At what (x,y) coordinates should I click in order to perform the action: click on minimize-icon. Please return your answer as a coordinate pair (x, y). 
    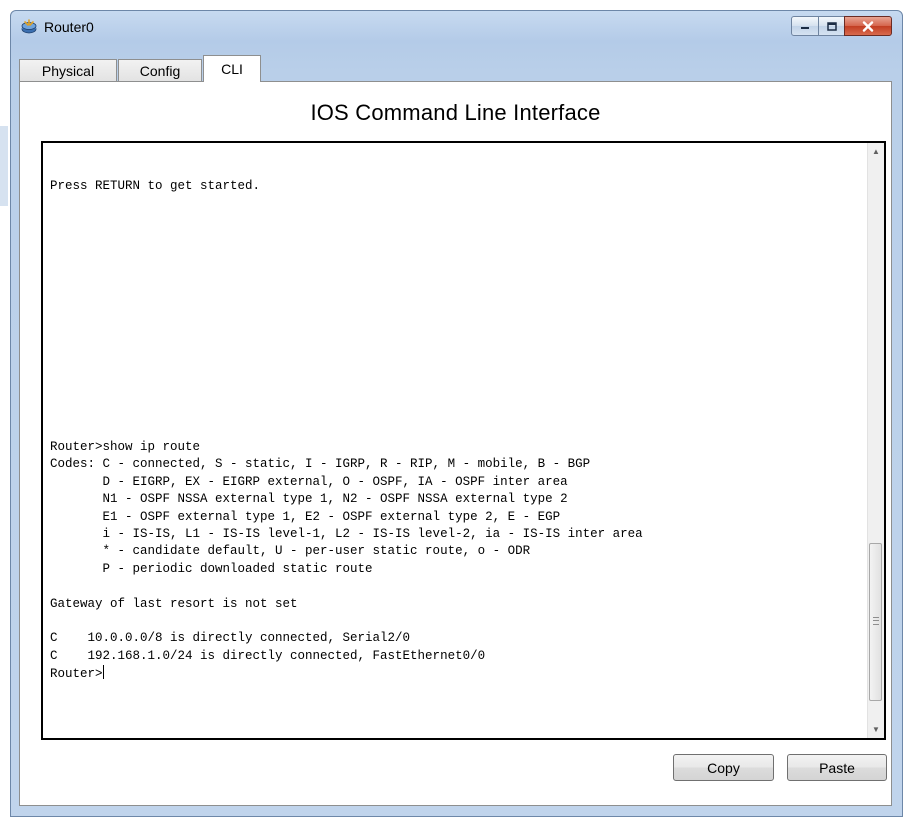
    Looking at the image, I should click on (805, 28).